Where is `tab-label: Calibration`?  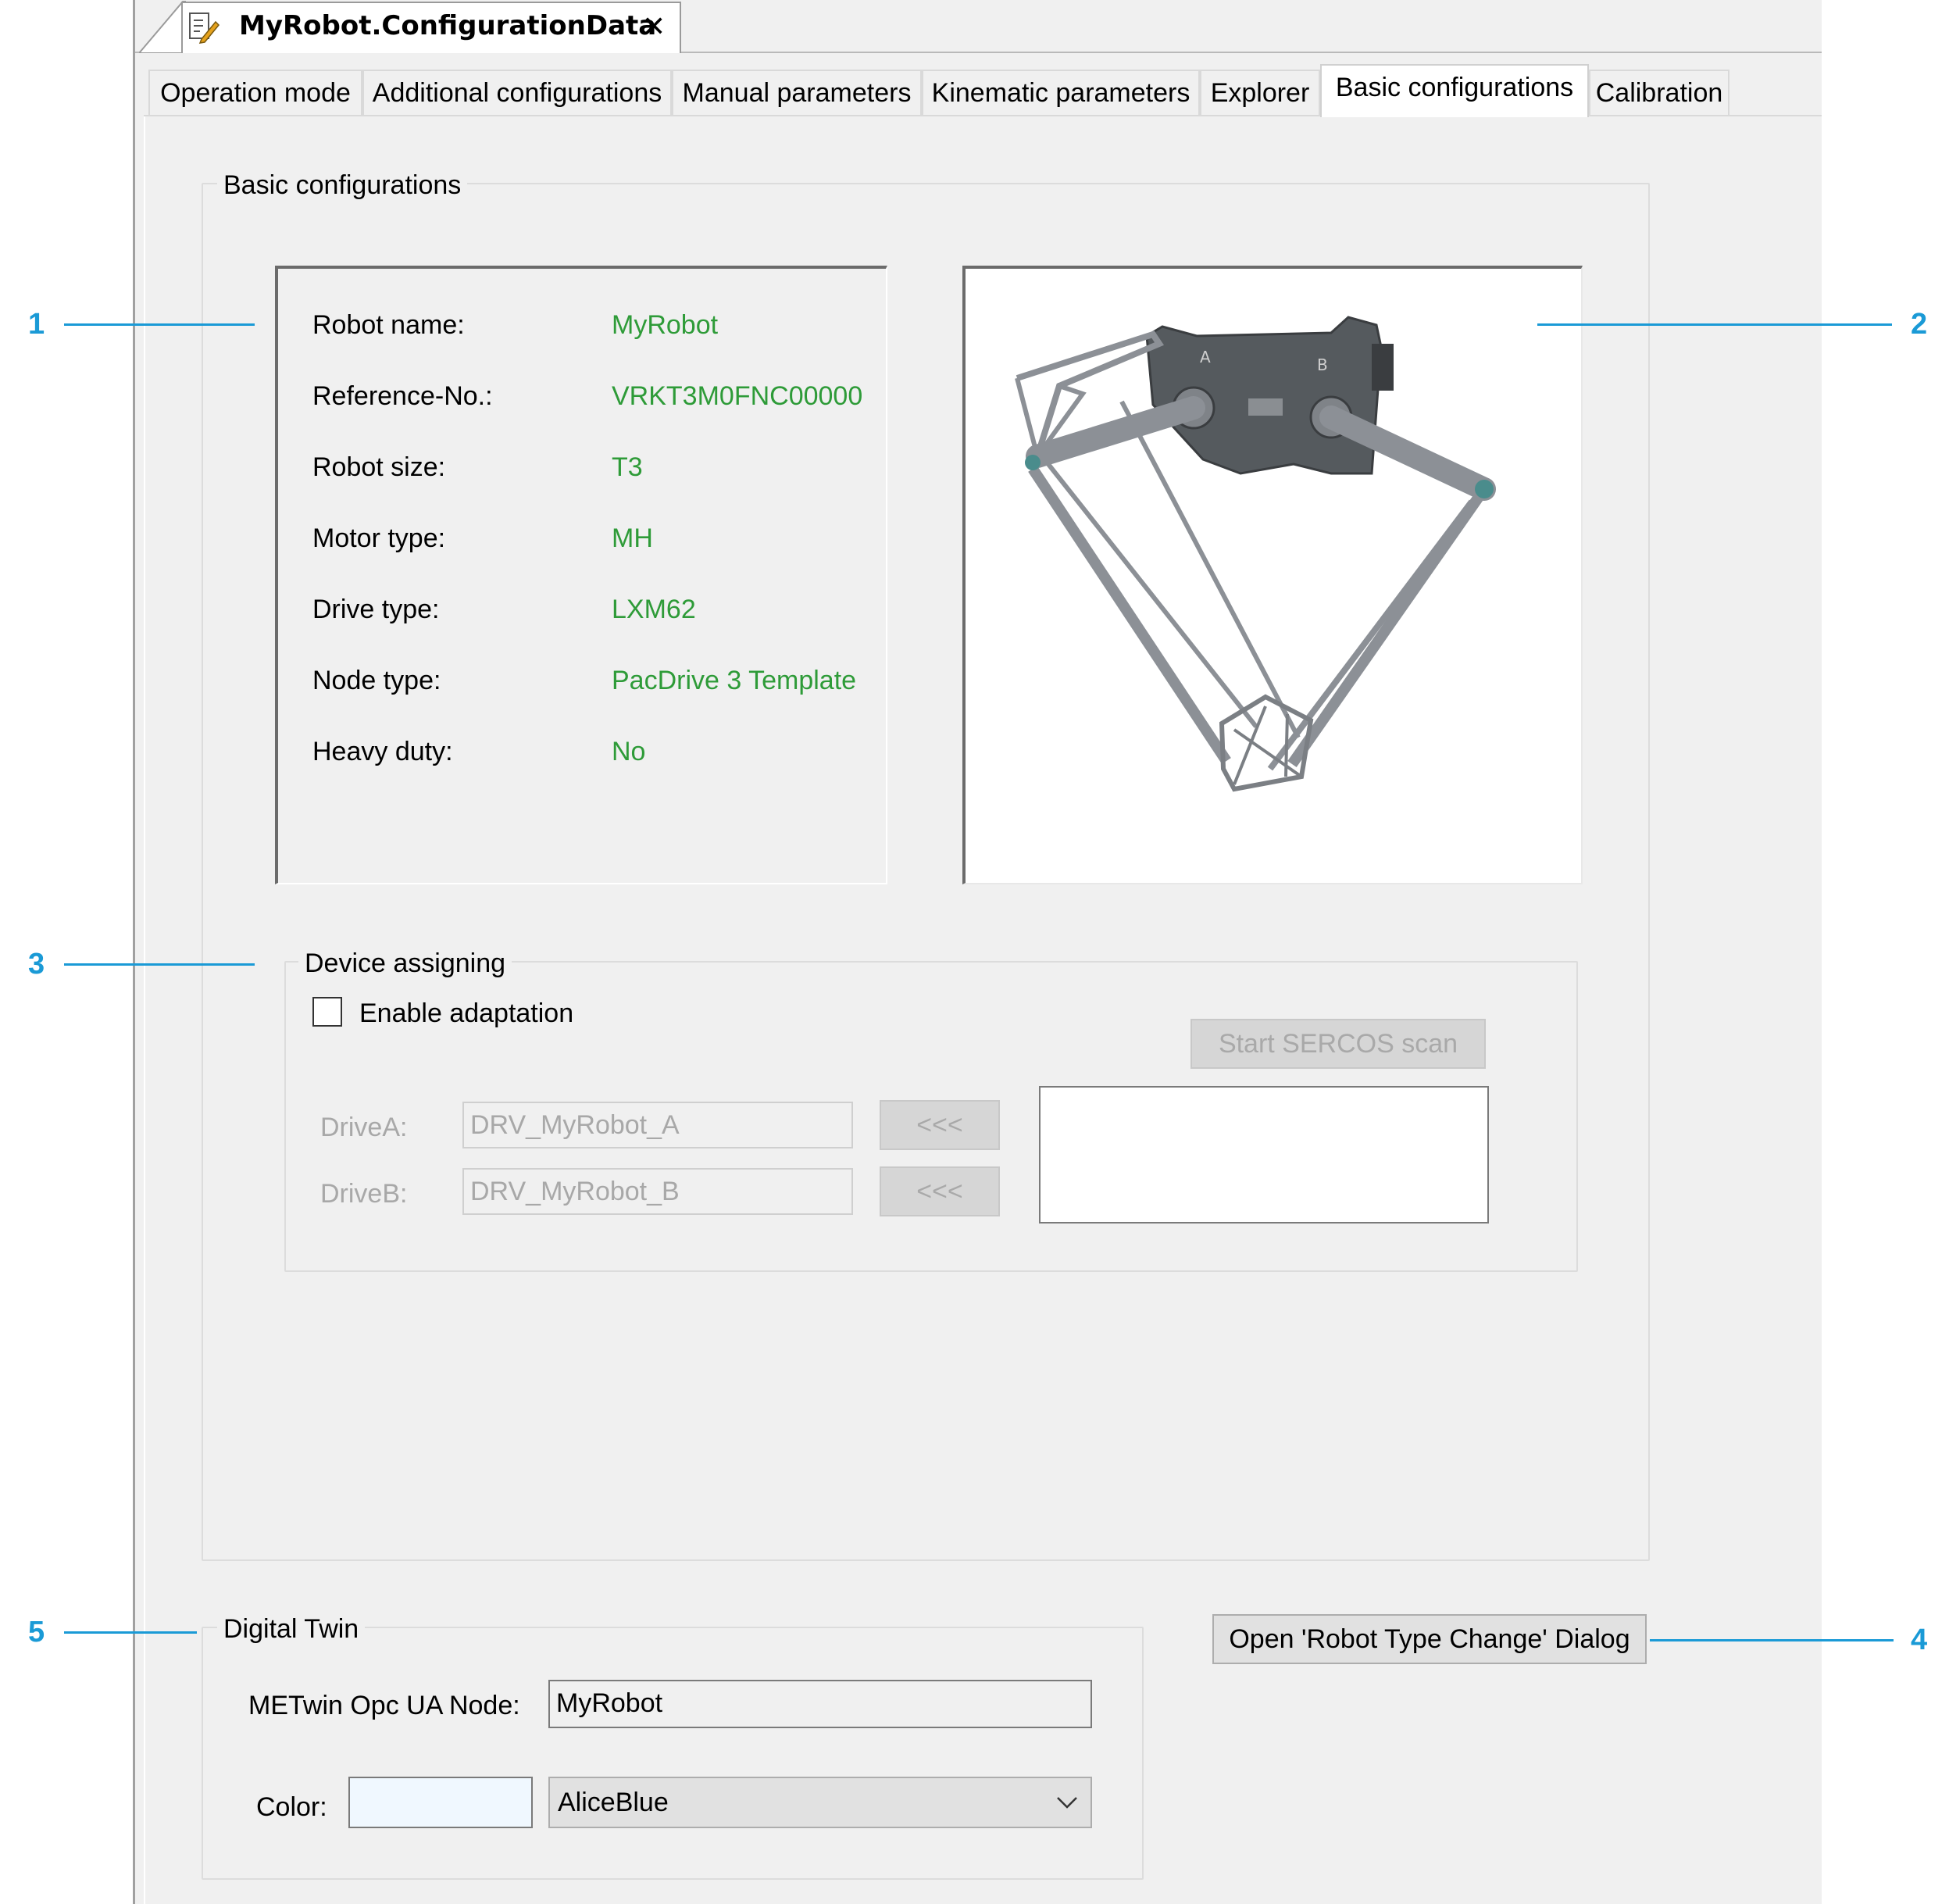 tab-label: Calibration is located at coordinates (1659, 93).